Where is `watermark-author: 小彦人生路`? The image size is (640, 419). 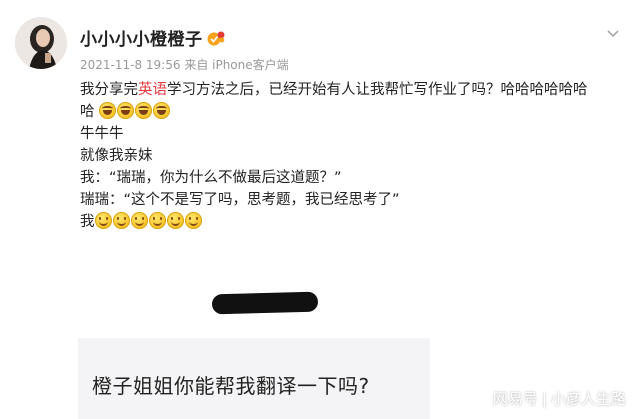
watermark-author: 小彦人生路 is located at coordinates (588, 399).